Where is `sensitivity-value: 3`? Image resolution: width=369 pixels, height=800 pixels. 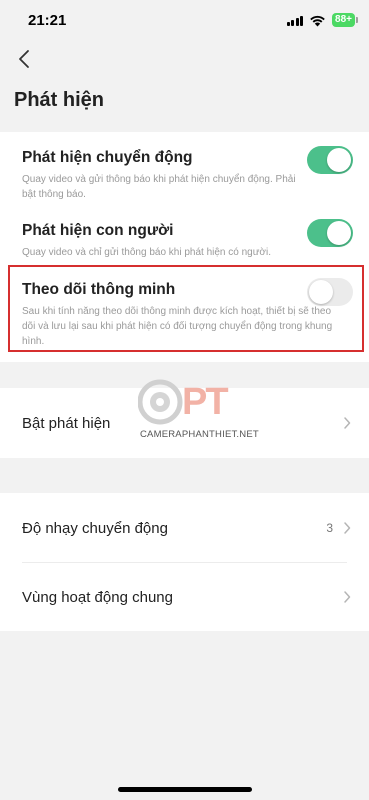 sensitivity-value: 3 is located at coordinates (329, 528).